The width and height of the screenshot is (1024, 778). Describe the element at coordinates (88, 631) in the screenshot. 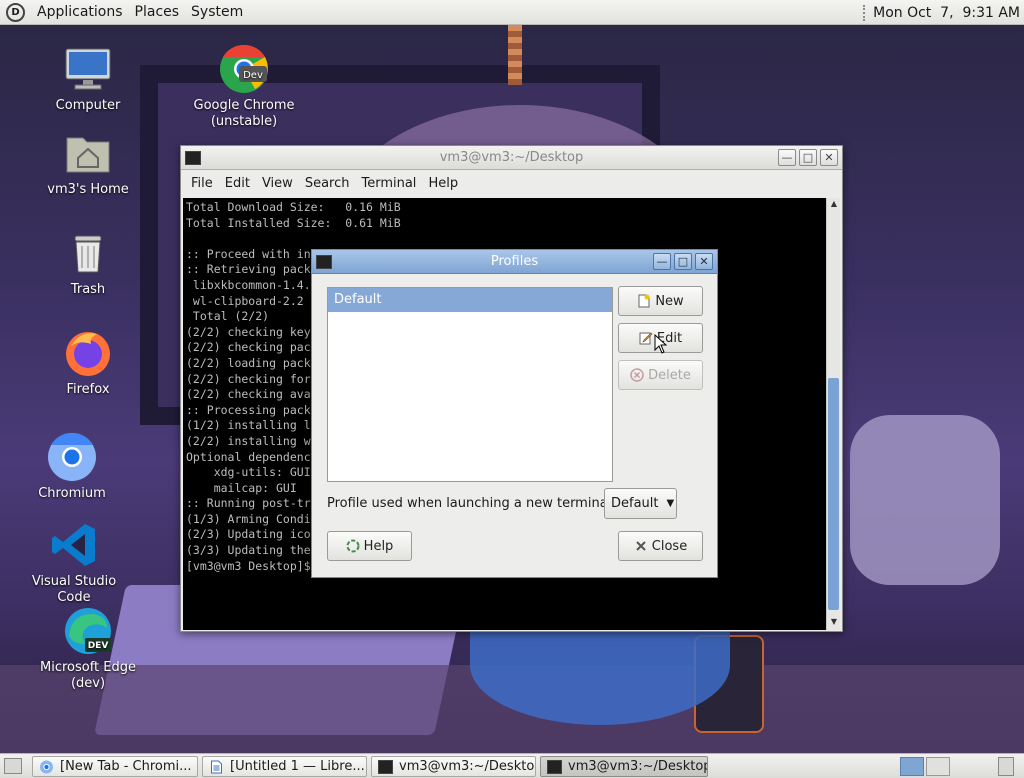

I see `edge-dev-icon: DEV` at that location.